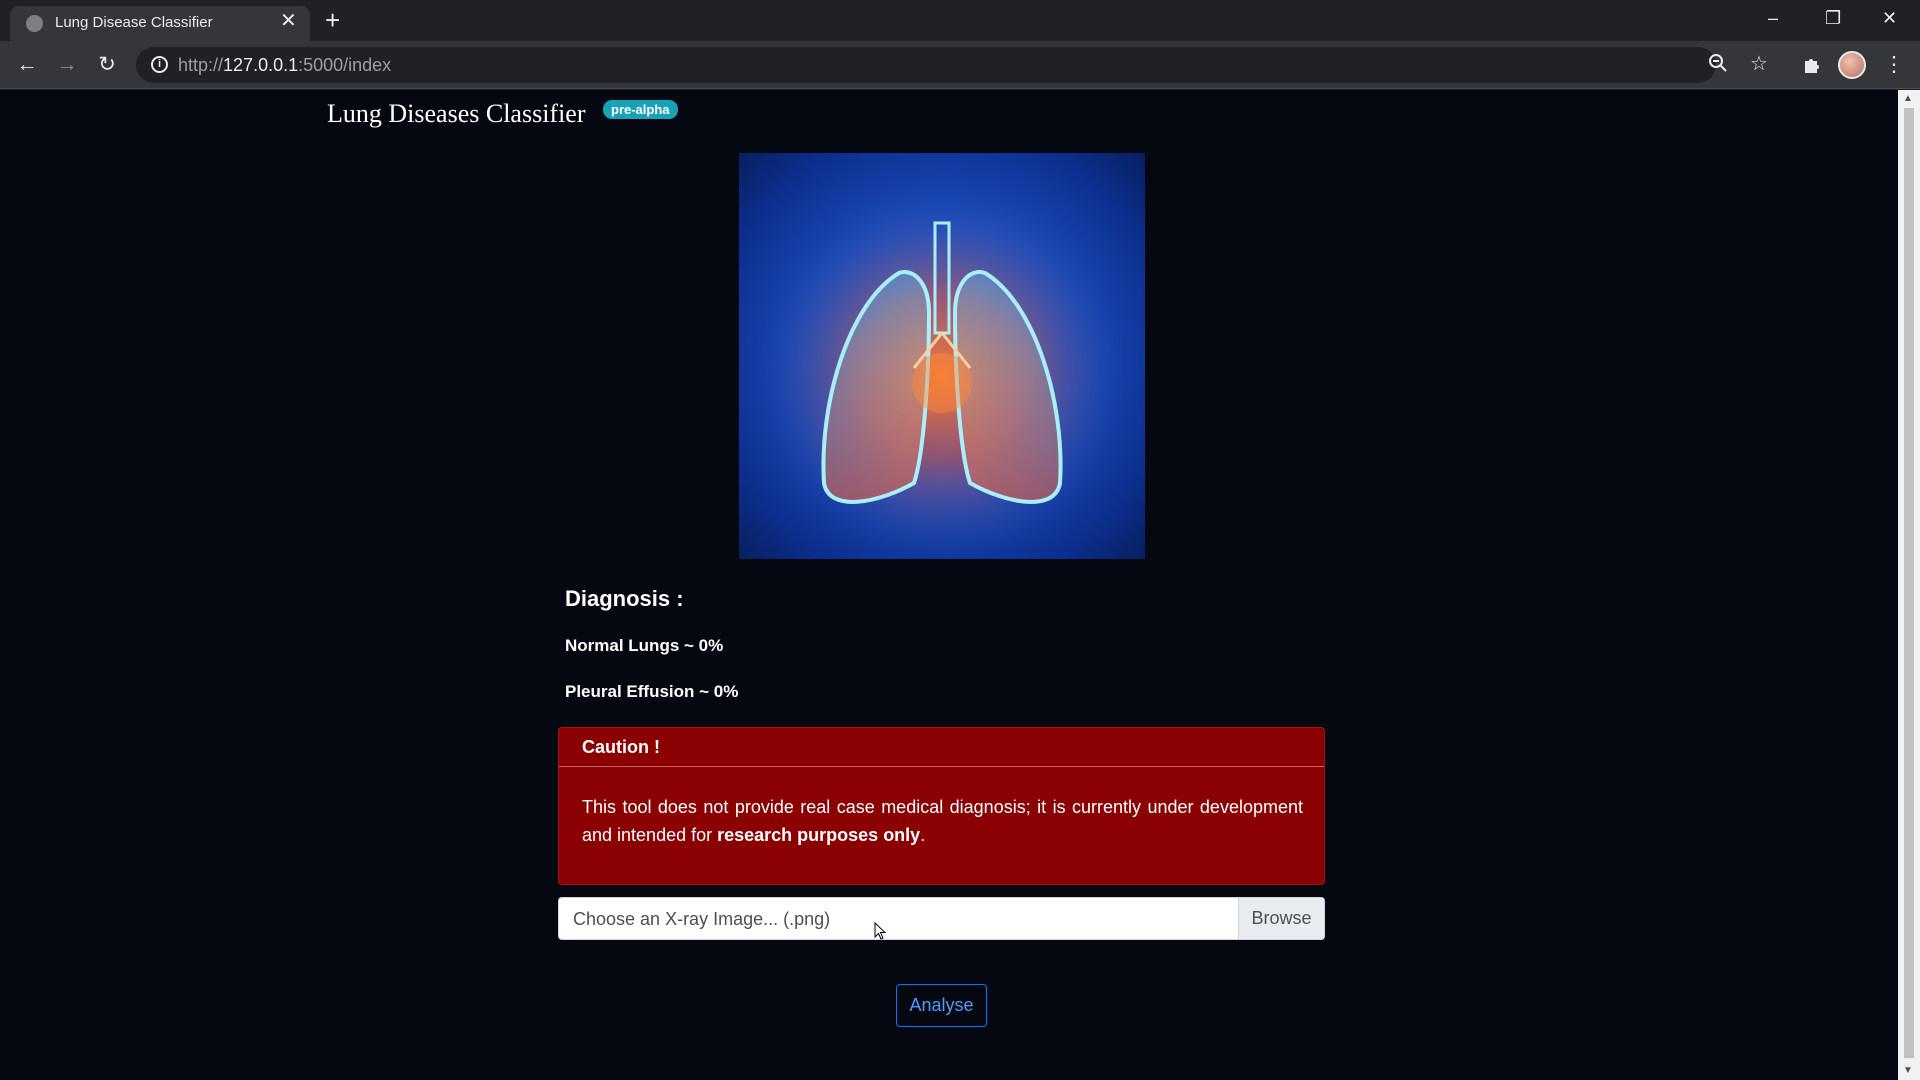 This screenshot has width=1920, height=1080. Describe the element at coordinates (701, 919) in the screenshot. I see `file-input-label: Choose an X-ray Image... (.png)` at that location.